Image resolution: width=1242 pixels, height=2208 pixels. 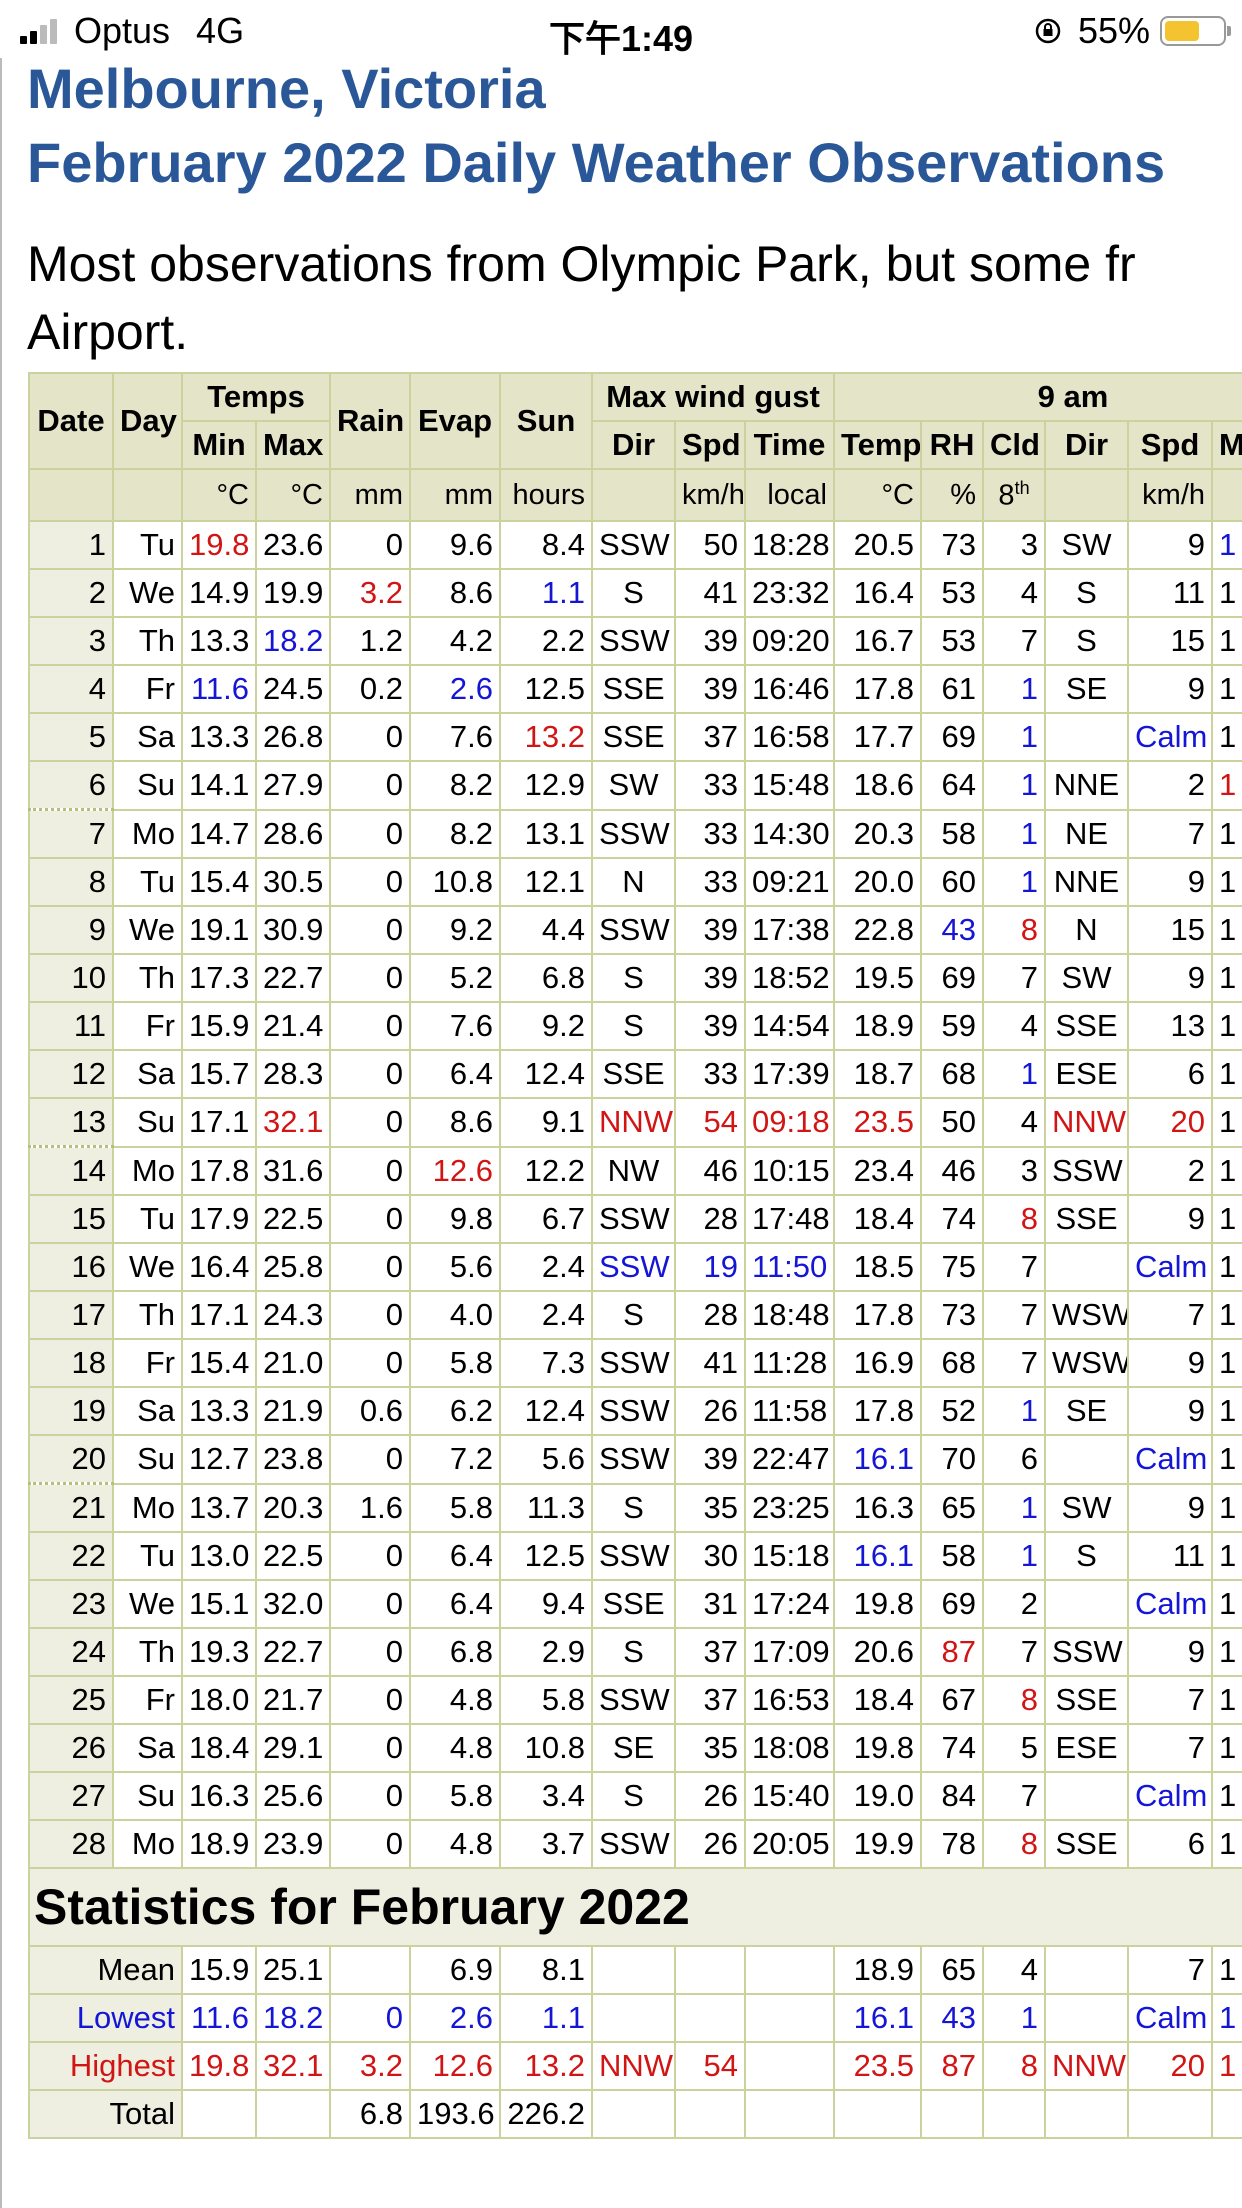 What do you see at coordinates (713, 397) in the screenshot?
I see `header-max-wind-gust: Max wind gust` at bounding box center [713, 397].